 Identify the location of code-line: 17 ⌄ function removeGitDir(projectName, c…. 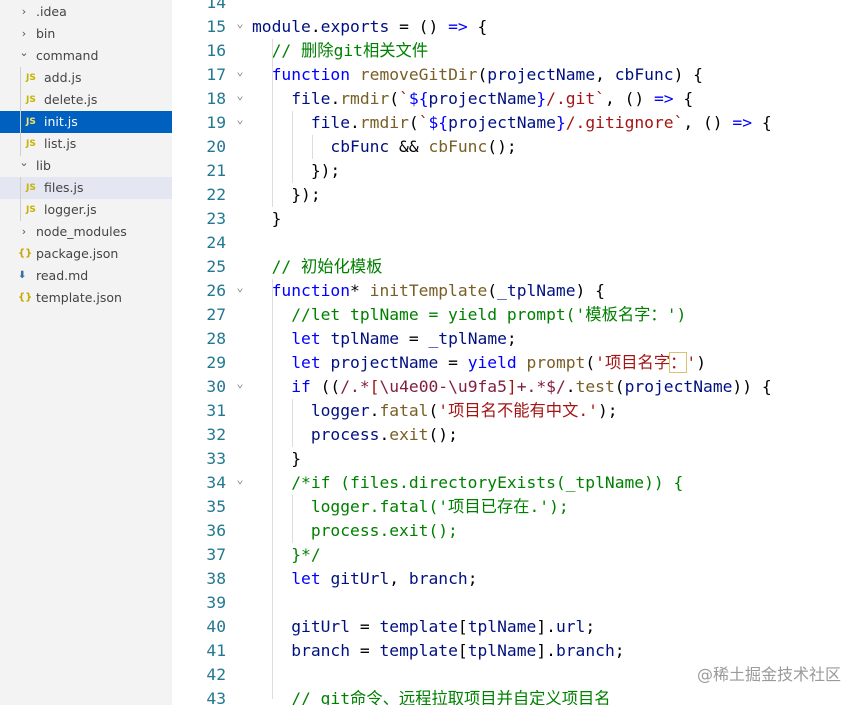
(517, 75).